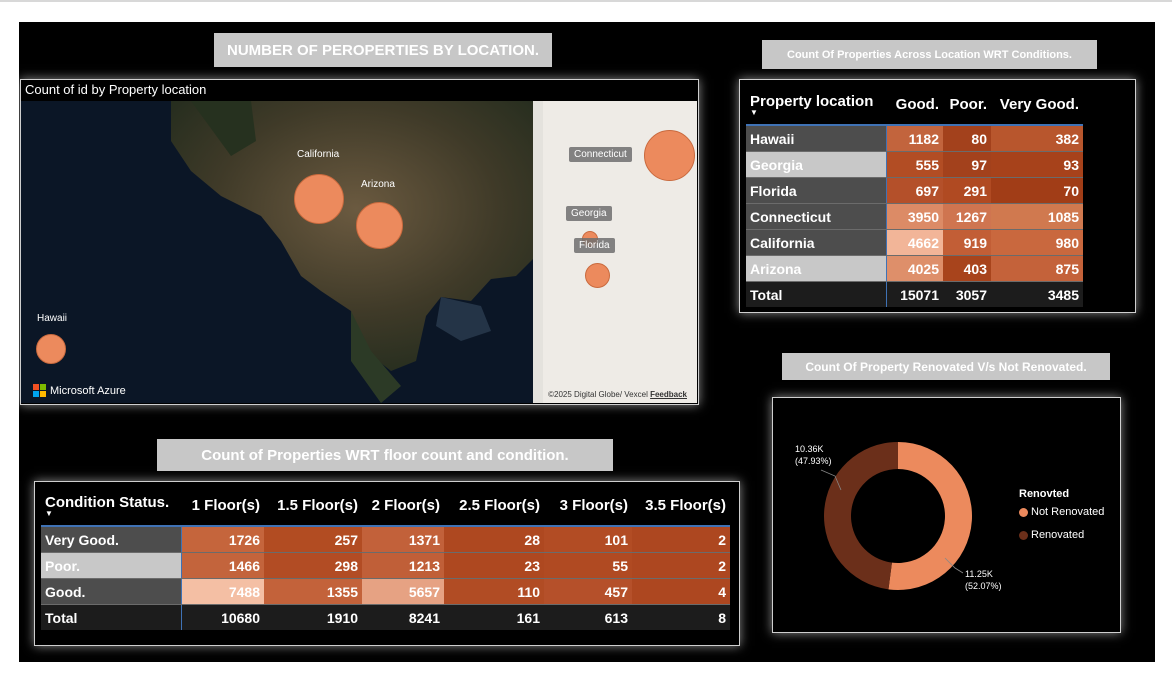 The image size is (1172, 678). I want to click on table-row: California 4662 919 980, so click(914, 242).